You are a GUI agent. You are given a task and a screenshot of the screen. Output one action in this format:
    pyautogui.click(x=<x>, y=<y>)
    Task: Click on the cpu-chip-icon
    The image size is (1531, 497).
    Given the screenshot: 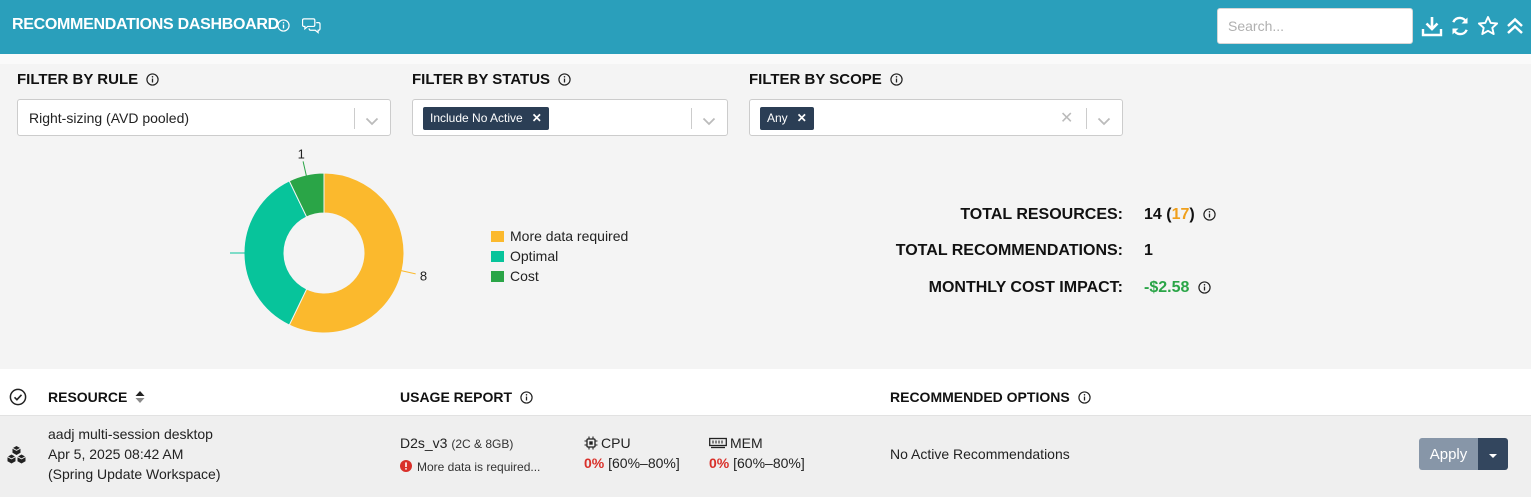 What is the action you would take?
    pyautogui.click(x=591, y=443)
    